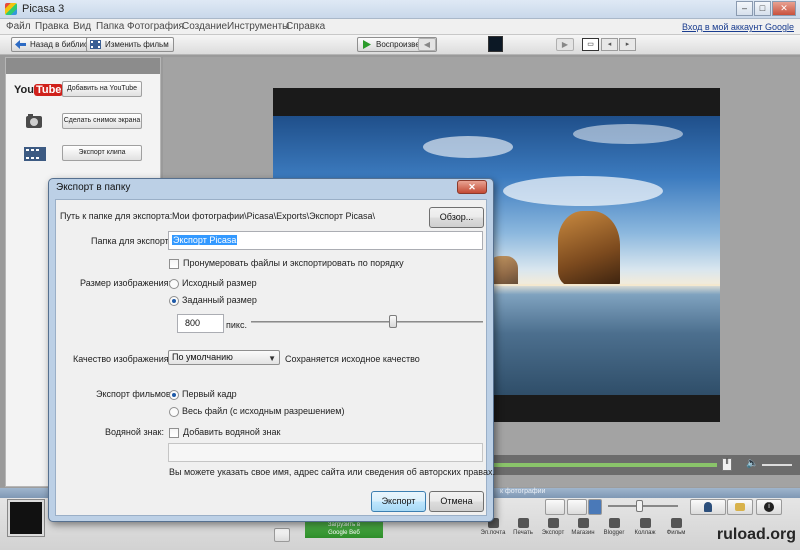 The image size is (800, 550). What do you see at coordinates (555, 507) in the screenshot?
I see `tray-view-button` at bounding box center [555, 507].